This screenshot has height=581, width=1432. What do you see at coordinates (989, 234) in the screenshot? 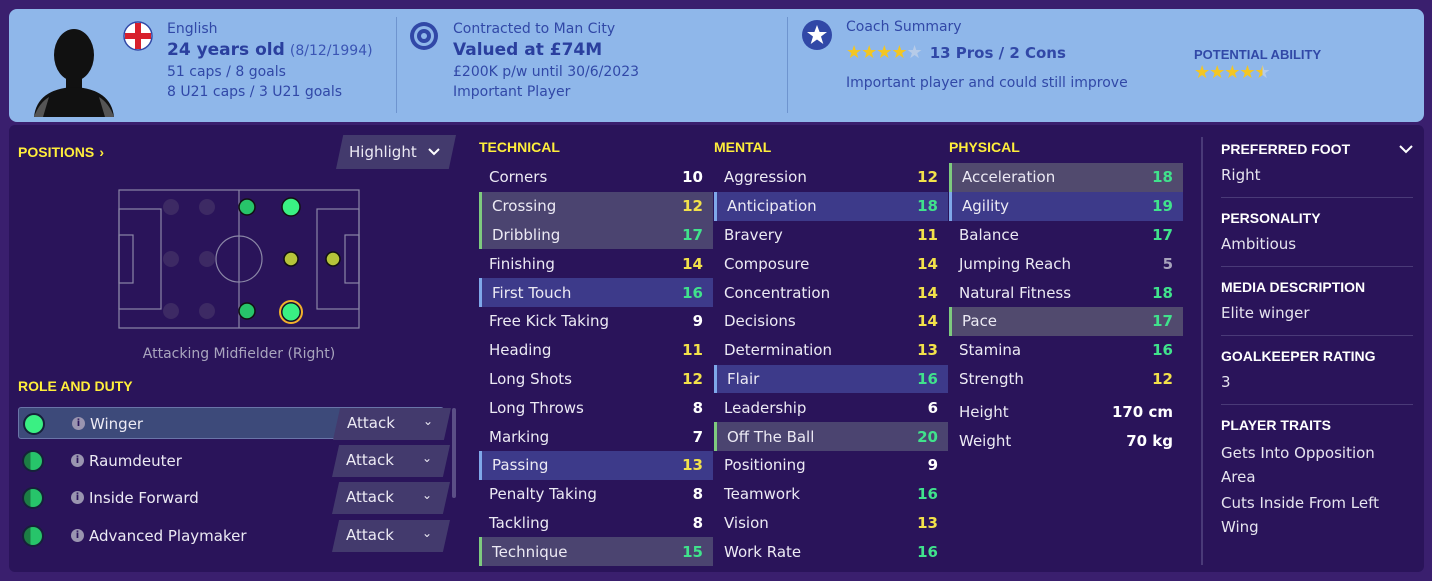
I see `attribute-name: Balance` at bounding box center [989, 234].